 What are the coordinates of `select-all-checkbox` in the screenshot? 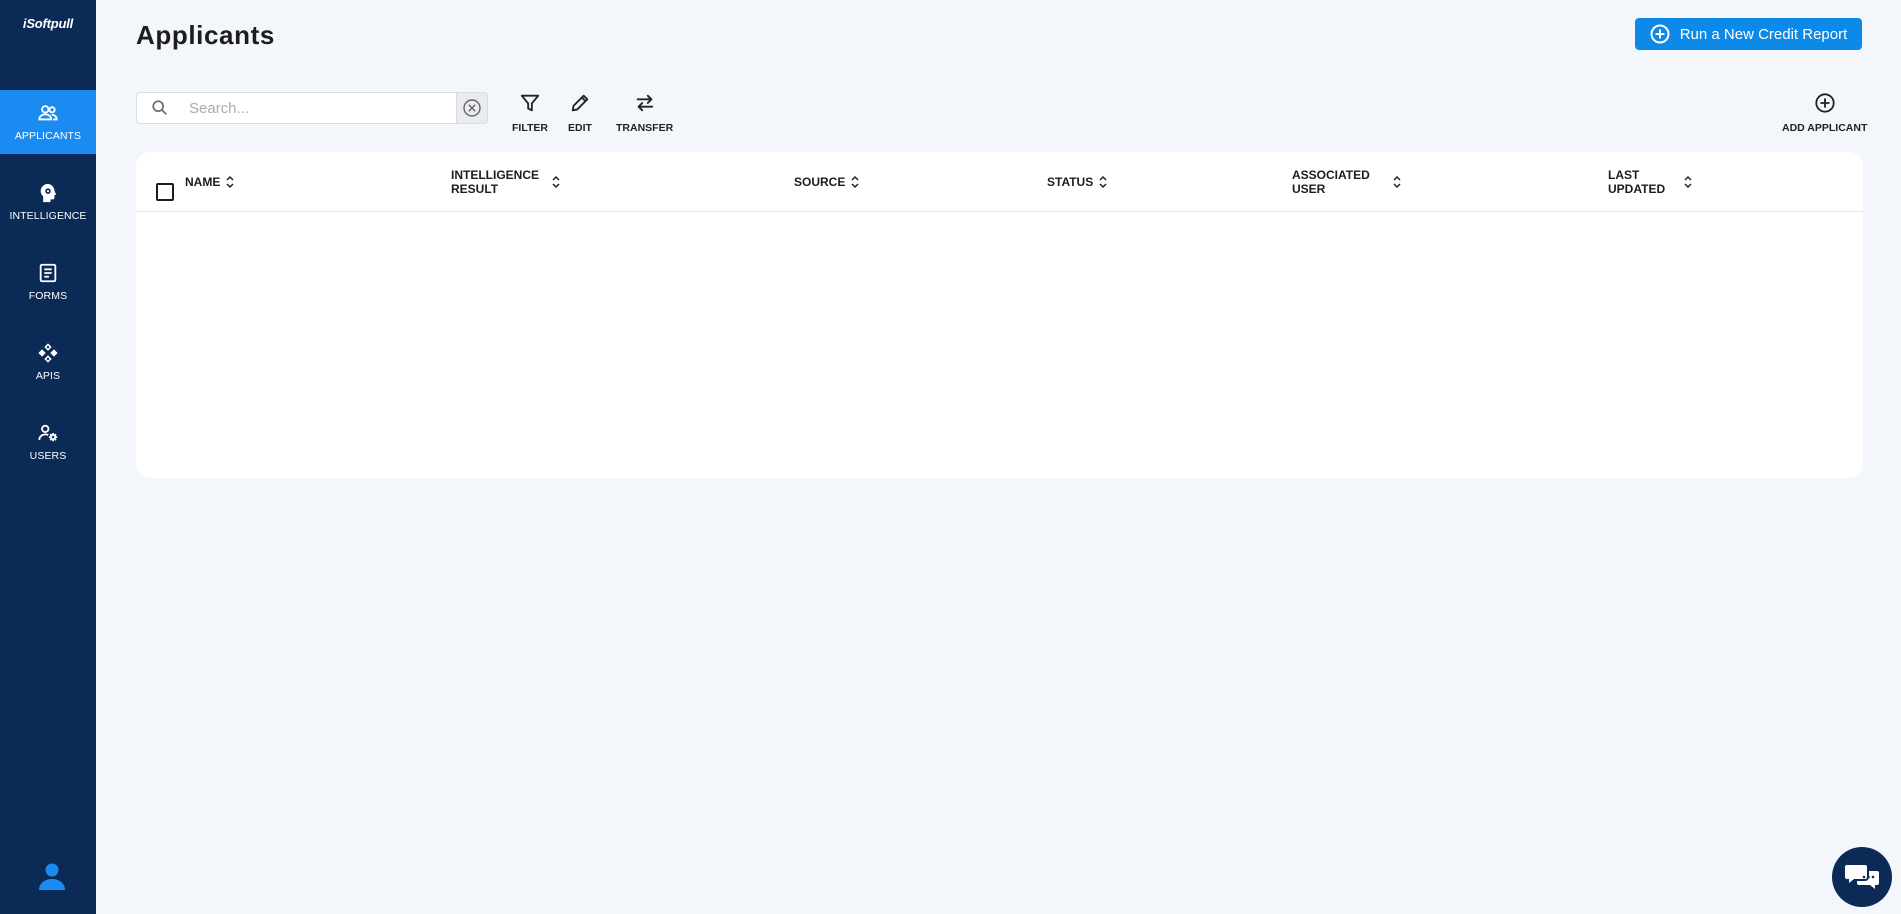 It's located at (165, 192).